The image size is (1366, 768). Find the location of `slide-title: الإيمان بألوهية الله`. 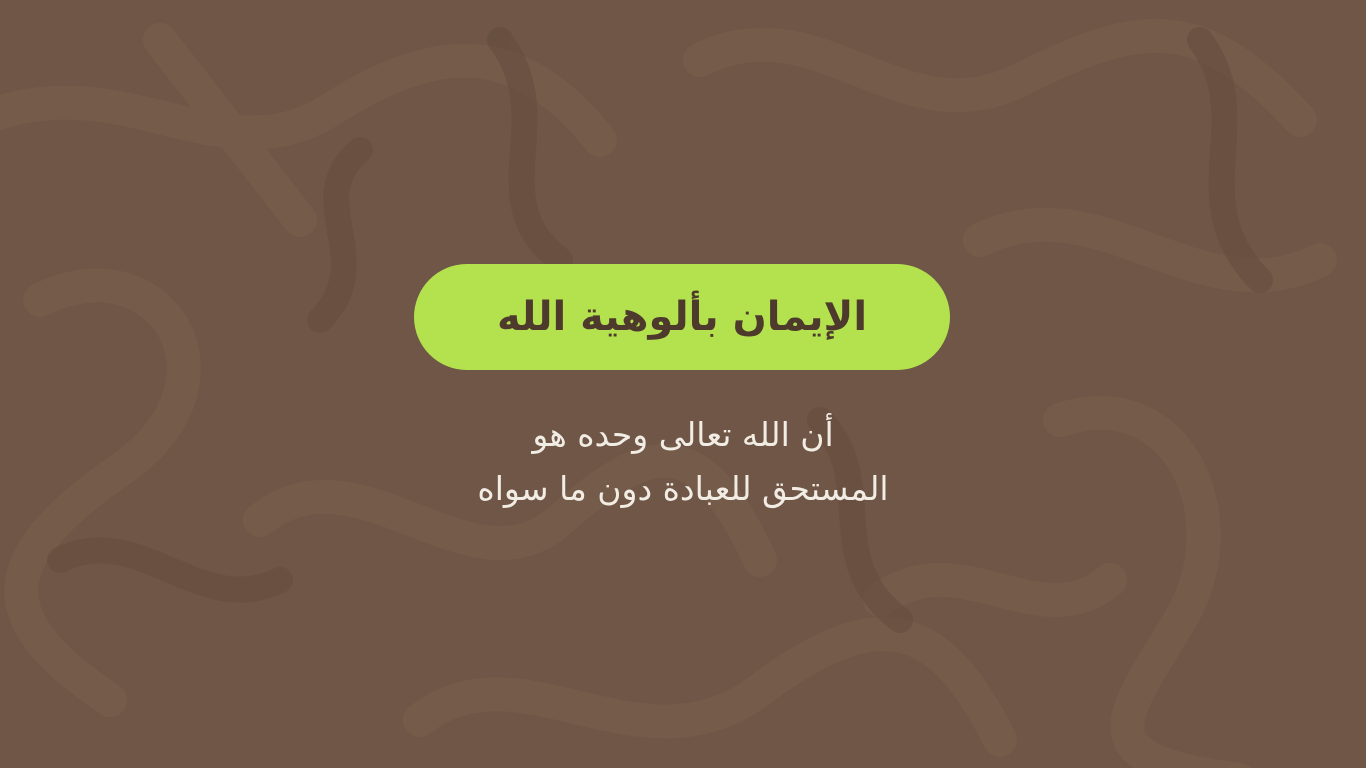

slide-title: الإيمان بألوهية الله is located at coordinates (682, 317).